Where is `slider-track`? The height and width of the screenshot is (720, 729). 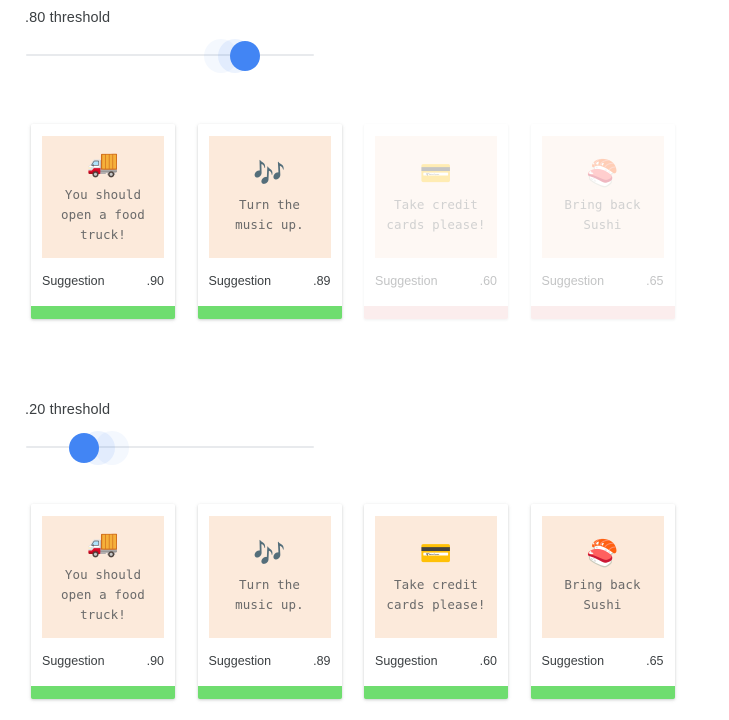 slider-track is located at coordinates (170, 55).